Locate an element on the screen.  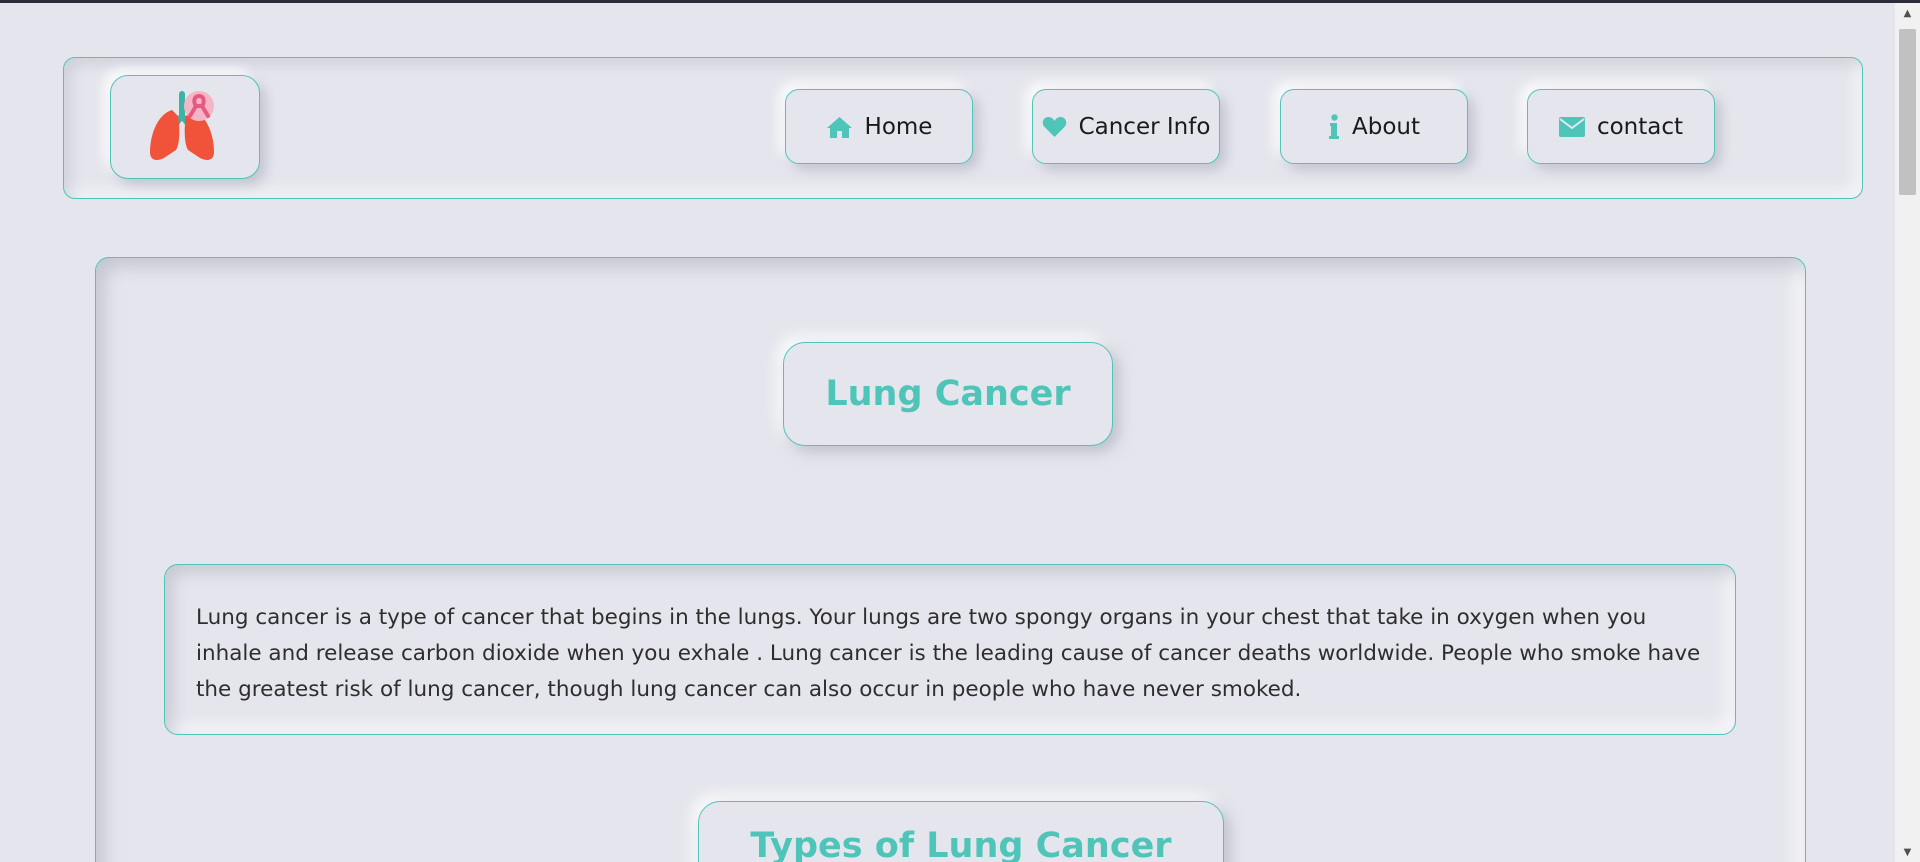
info-icon is located at coordinates (1333, 126).